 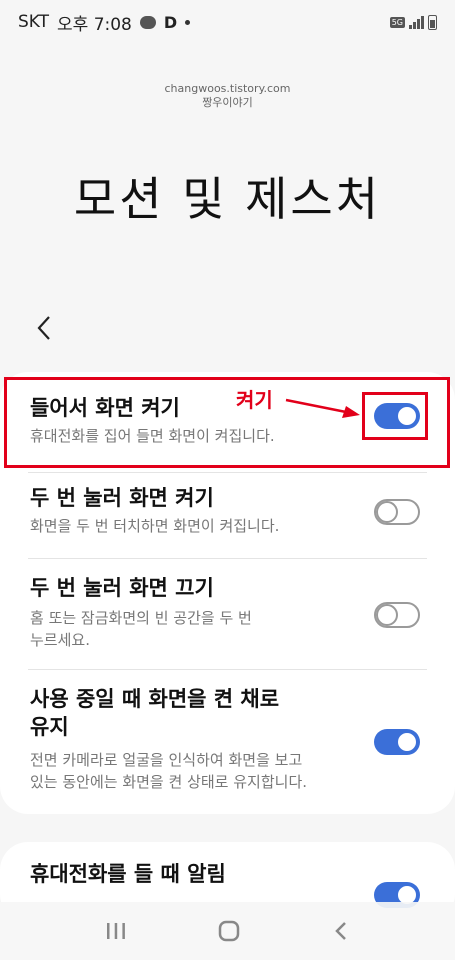 I want to click on setting-description: 전면 카메라로 얼굴을 인식하여 화면을 보고, so click(x=166, y=760).